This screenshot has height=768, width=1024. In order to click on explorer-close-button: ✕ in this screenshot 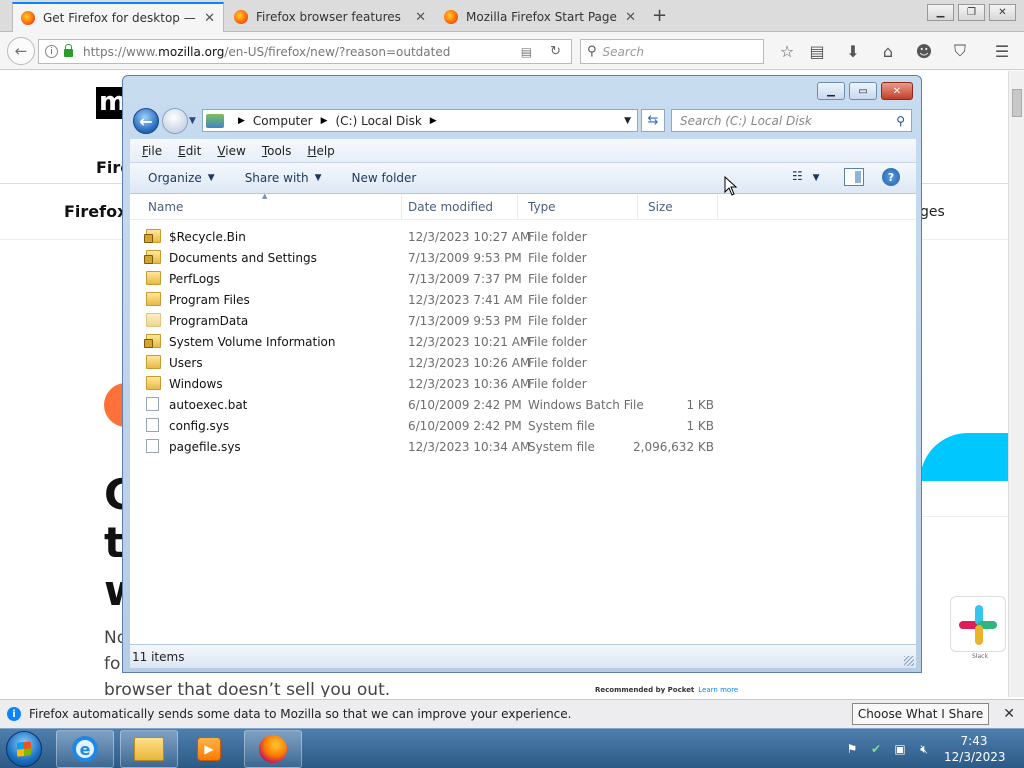, I will do `click(897, 91)`.